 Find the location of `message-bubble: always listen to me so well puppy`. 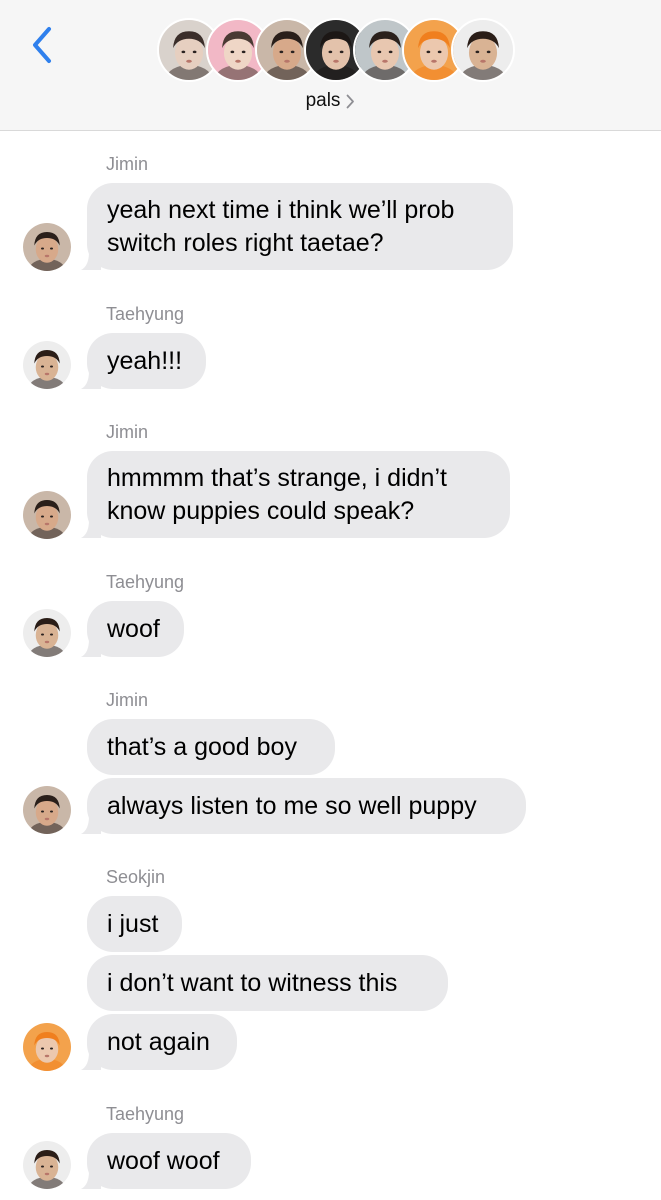

message-bubble: always listen to me so well puppy is located at coordinates (303, 806).